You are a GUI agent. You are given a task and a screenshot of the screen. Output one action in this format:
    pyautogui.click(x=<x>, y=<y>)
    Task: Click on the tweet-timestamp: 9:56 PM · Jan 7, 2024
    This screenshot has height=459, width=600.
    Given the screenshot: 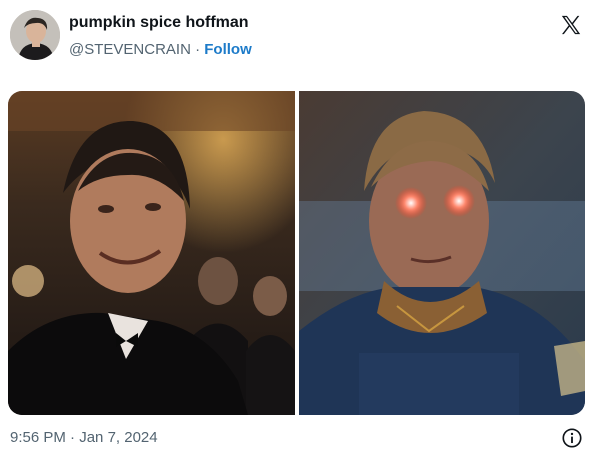 What is the action you would take?
    pyautogui.click(x=84, y=437)
    